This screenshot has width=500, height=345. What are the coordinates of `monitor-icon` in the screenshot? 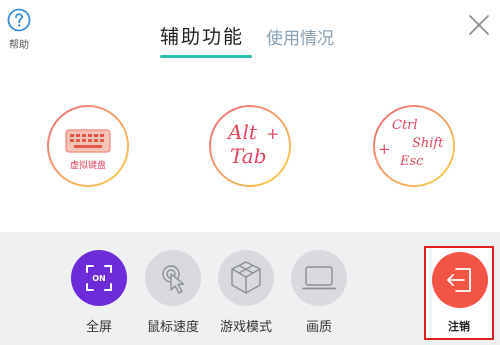 It's located at (319, 278).